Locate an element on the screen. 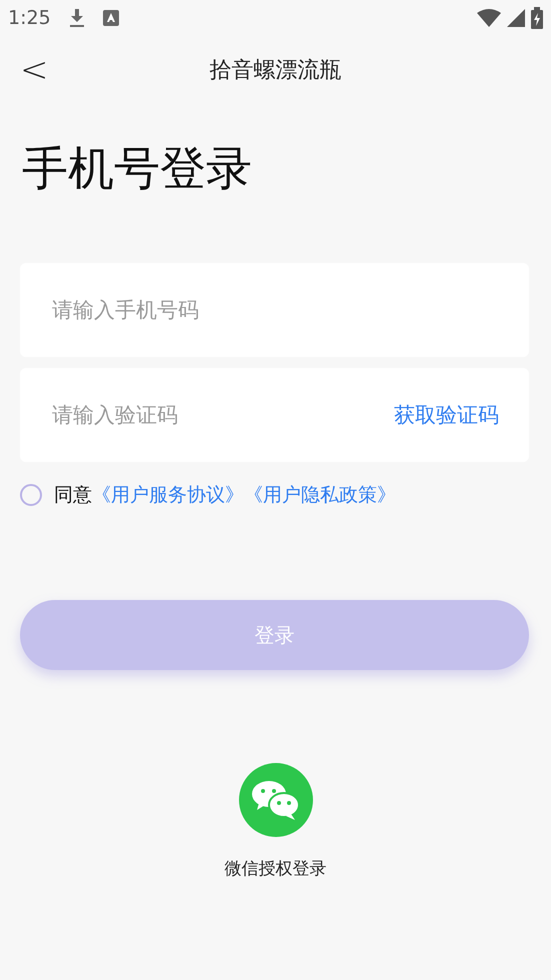 Image resolution: width=551 pixels, height=980 pixels. agree-text: 同意 is located at coordinates (73, 495).